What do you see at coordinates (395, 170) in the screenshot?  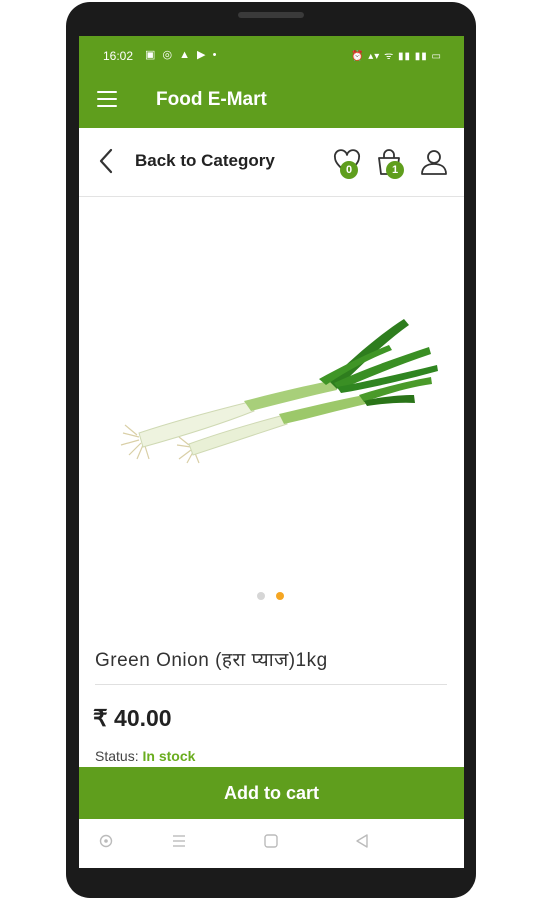 I see `cart-count-badge: 1` at bounding box center [395, 170].